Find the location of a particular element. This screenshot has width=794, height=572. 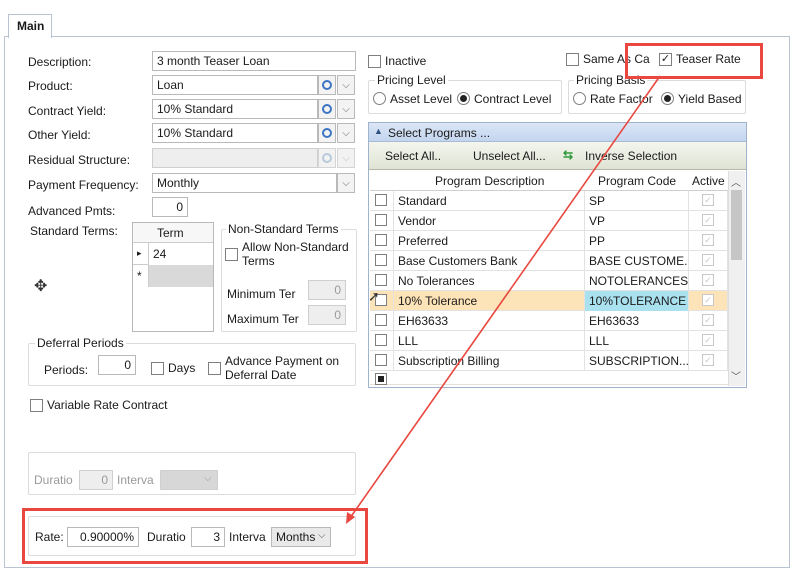

tab-main: Main is located at coordinates (30, 26).